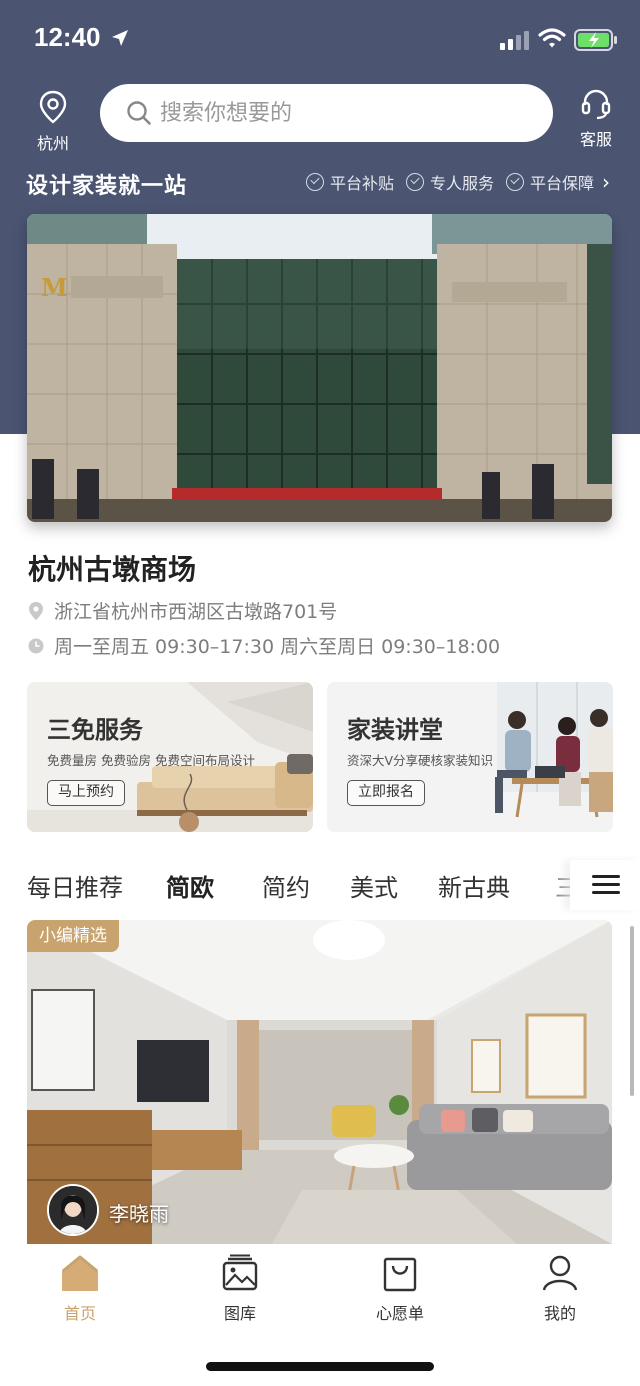 This screenshot has width=640, height=1386. What do you see at coordinates (395, 730) in the screenshot?
I see `promo-title: 家装讲堂` at bounding box center [395, 730].